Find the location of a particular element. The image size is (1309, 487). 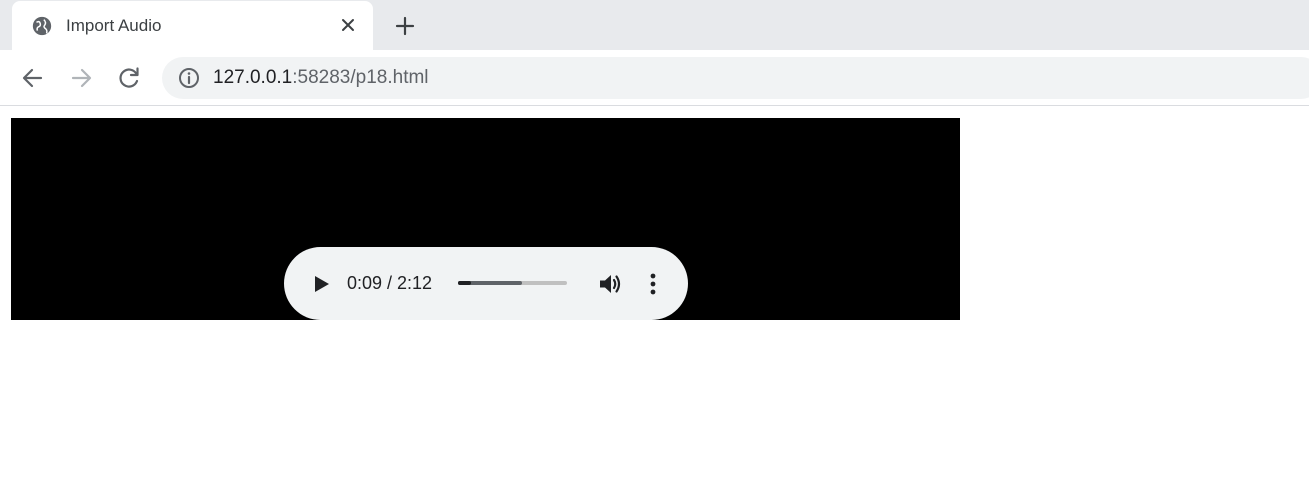

browser-toolbar: 127.0.0.1:58283/p18.html is located at coordinates (654, 78).